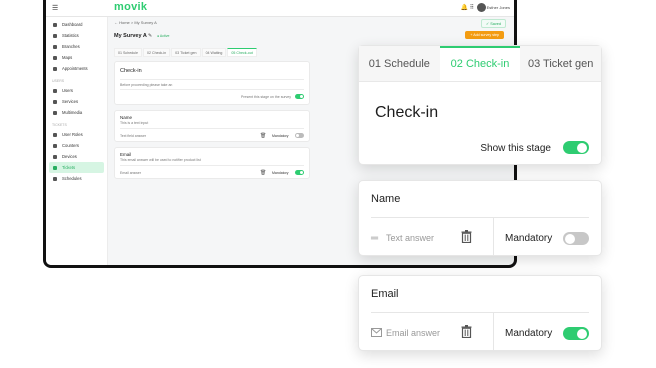 Image resolution: width=656 pixels, height=368 pixels. I want to click on sidebar-item-statistics: Statistics, so click(76, 35).